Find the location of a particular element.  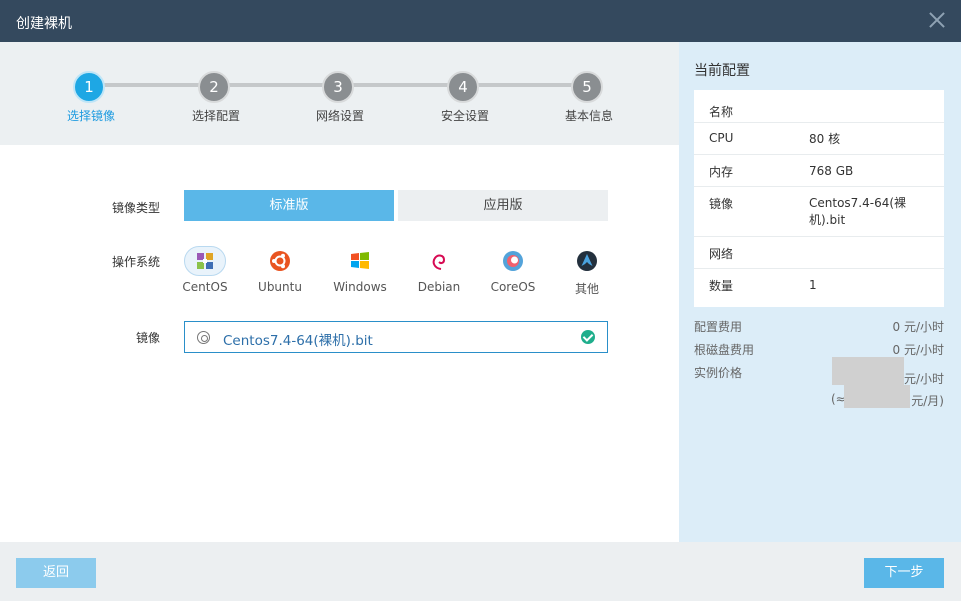

os-name: Ubuntu is located at coordinates (280, 287).